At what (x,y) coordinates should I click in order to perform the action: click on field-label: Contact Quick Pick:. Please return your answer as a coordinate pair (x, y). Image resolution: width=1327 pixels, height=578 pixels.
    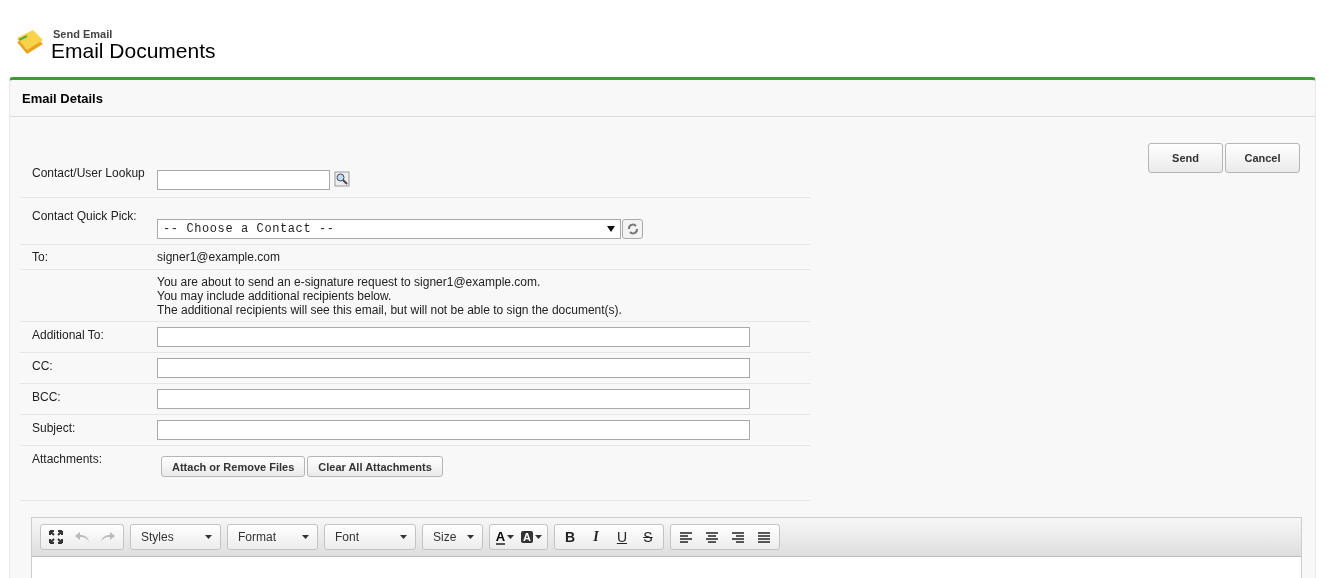
    Looking at the image, I should click on (84, 216).